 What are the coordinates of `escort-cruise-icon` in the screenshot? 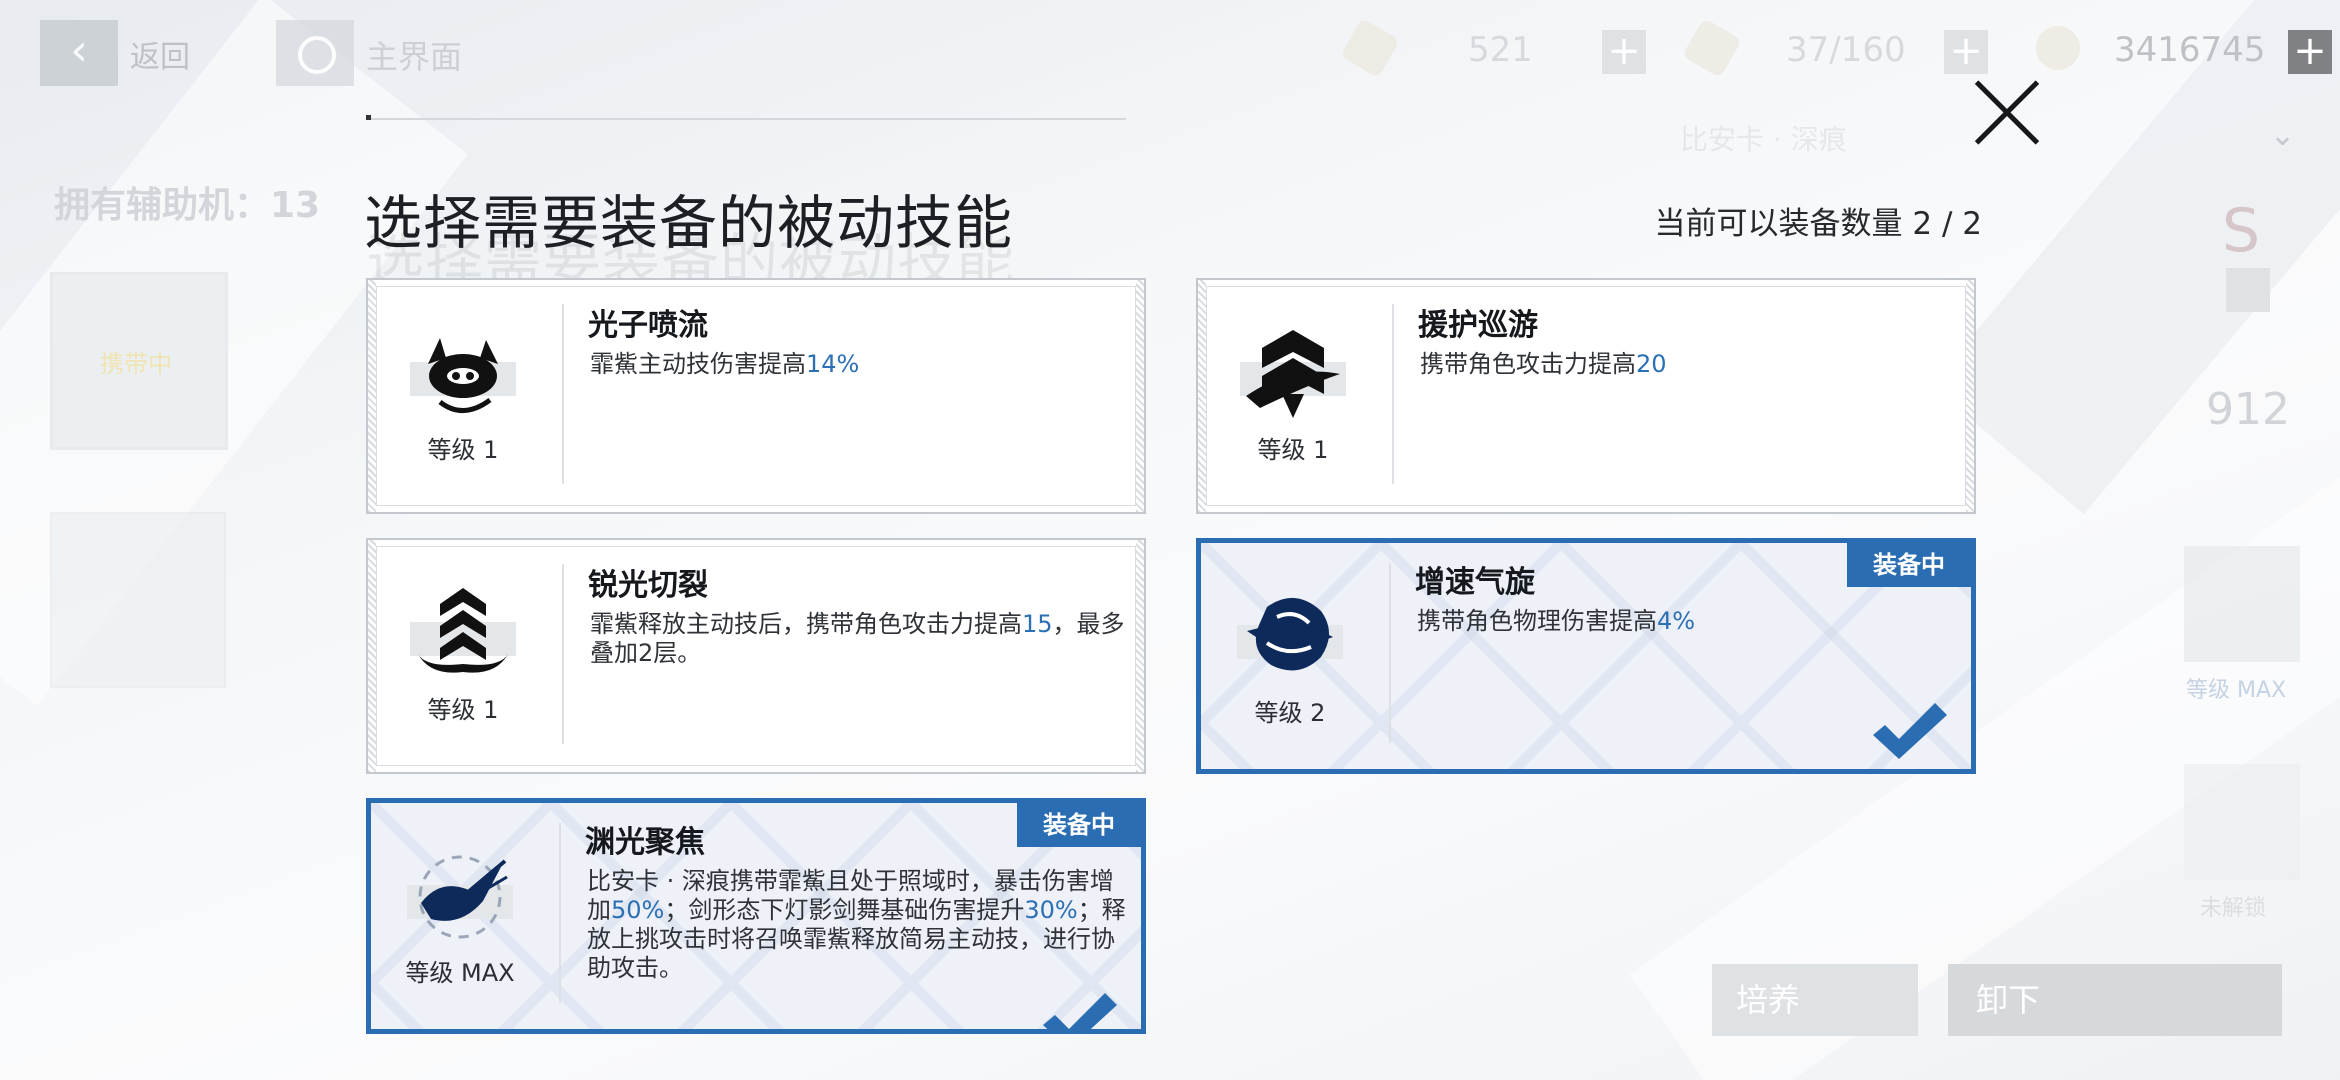 It's located at (1293, 373).